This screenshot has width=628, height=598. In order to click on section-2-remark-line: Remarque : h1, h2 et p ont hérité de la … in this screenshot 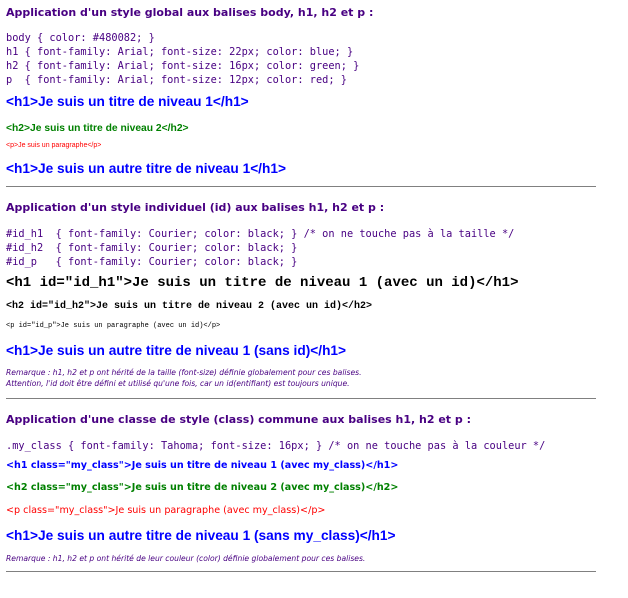, I will do `click(184, 372)`.